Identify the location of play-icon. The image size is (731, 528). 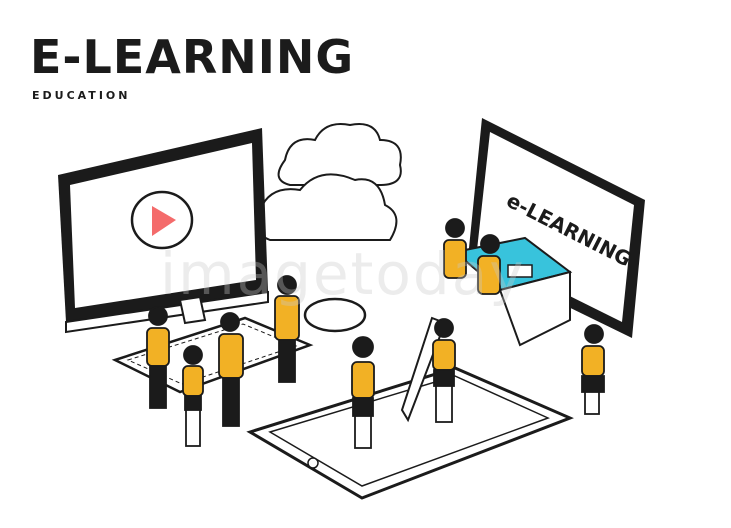
(162, 220).